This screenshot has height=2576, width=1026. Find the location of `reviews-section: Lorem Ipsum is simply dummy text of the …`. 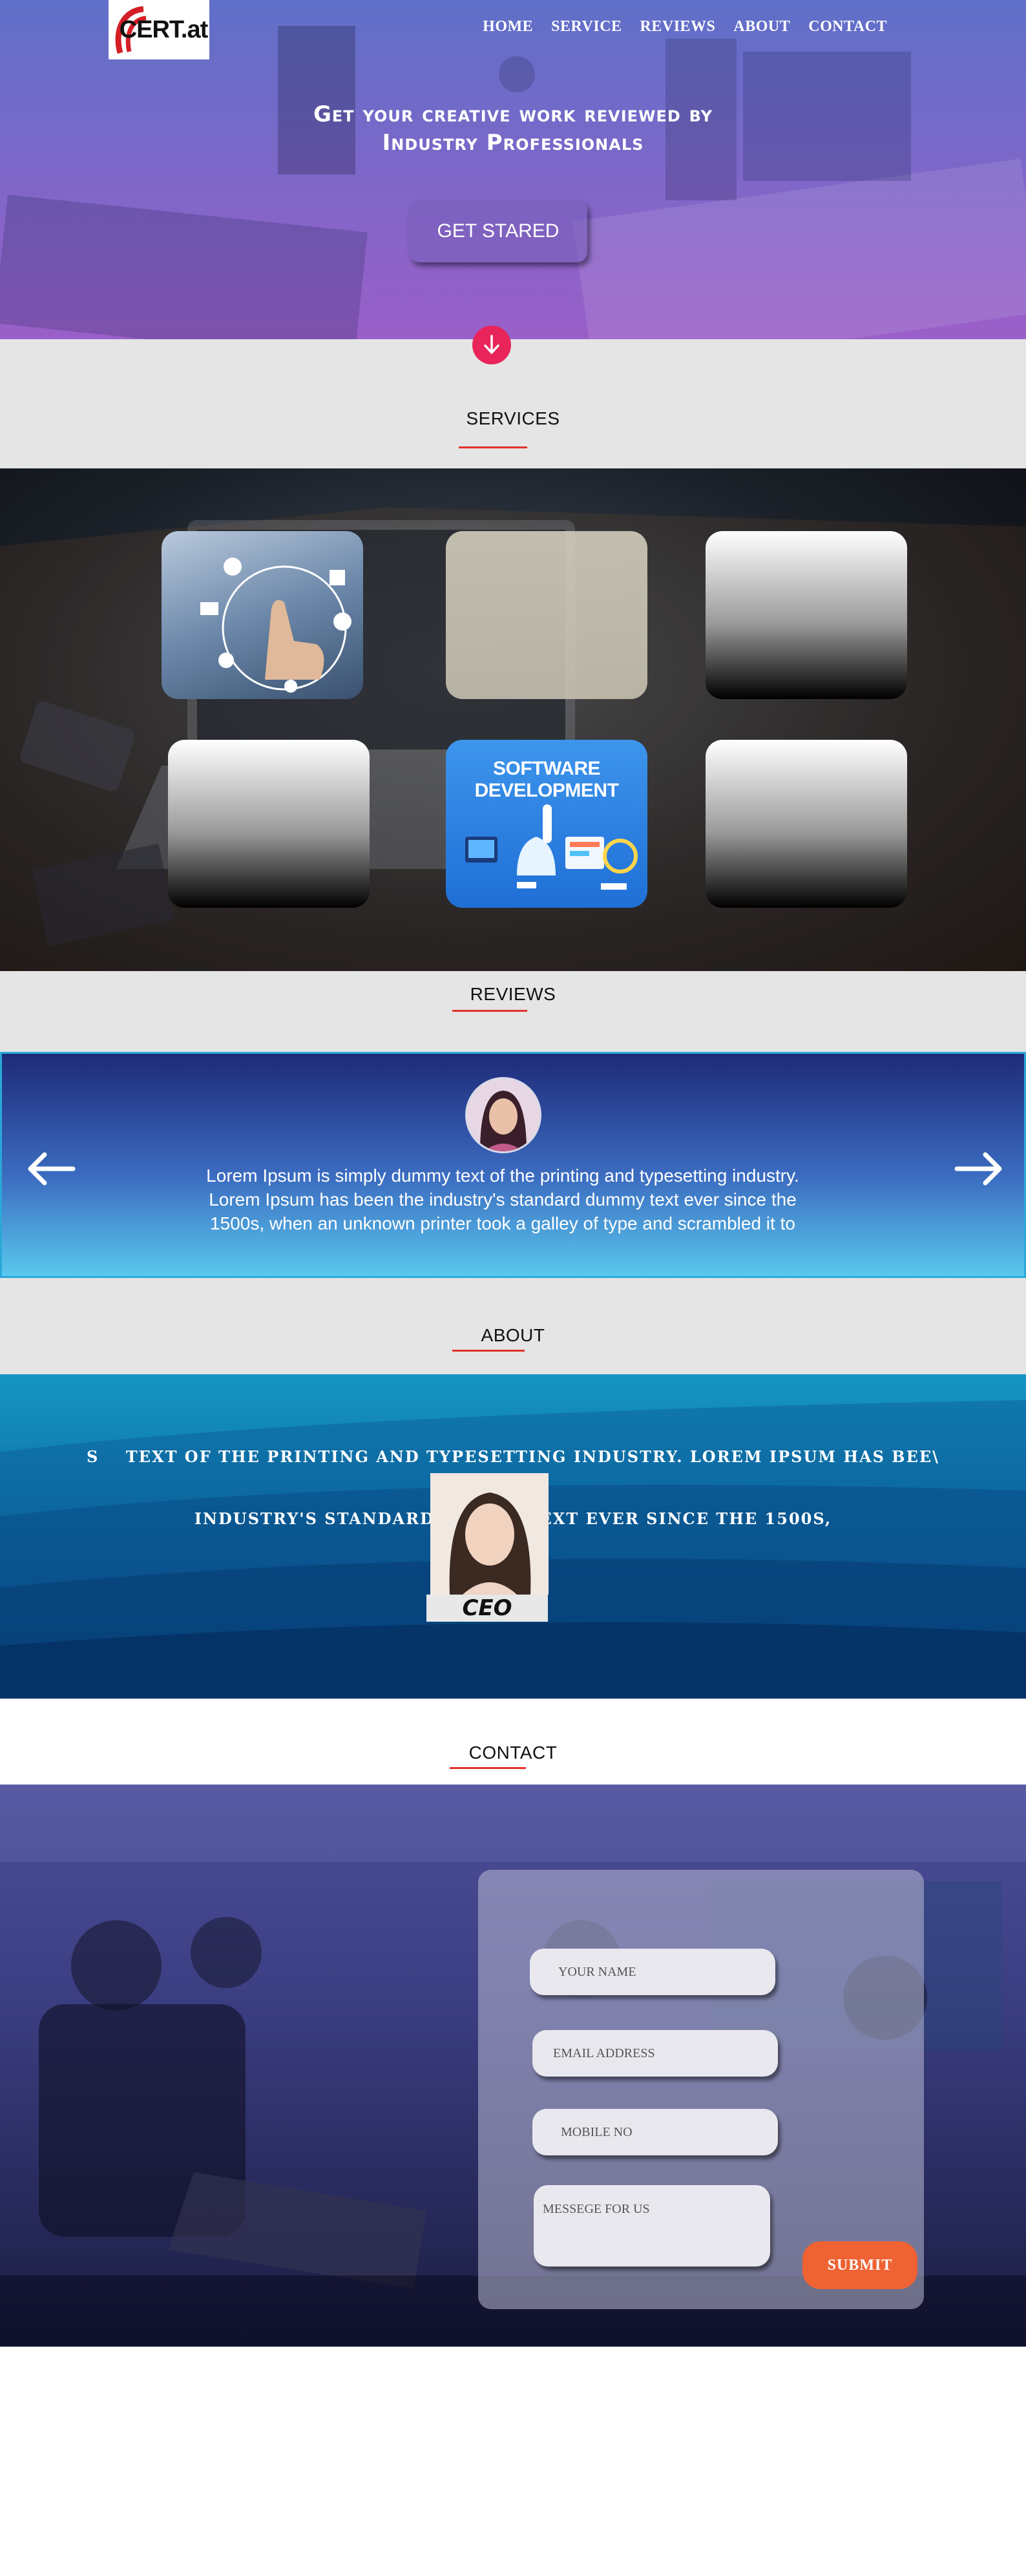

reviews-section: Lorem Ipsum is simply dummy text of the … is located at coordinates (513, 1165).